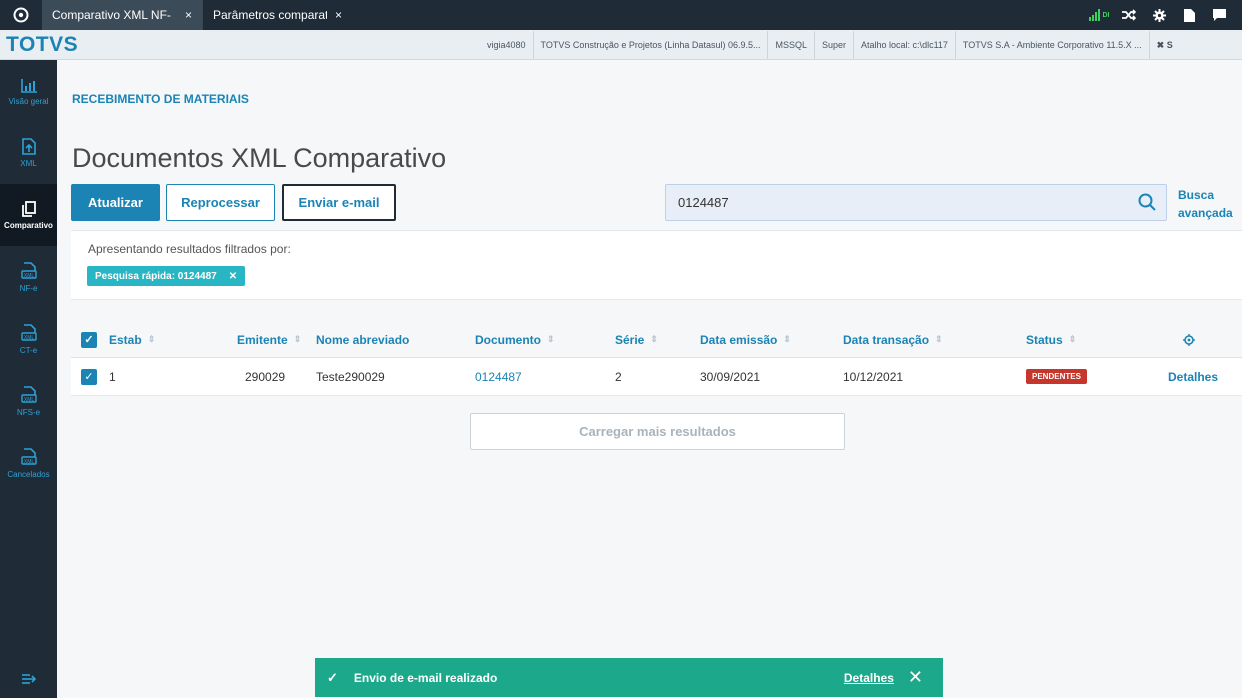 The image size is (1242, 698). I want to click on signal-label: DI, so click(1106, 15).